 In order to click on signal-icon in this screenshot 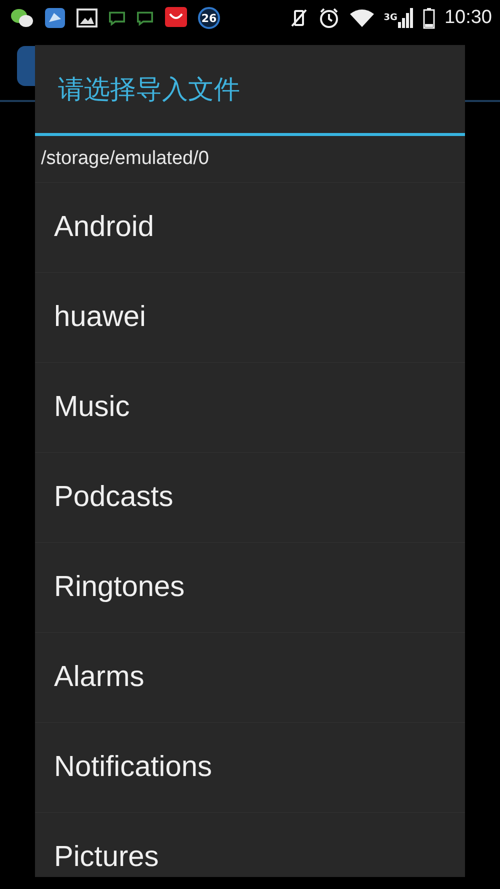, I will do `click(406, 18)`.